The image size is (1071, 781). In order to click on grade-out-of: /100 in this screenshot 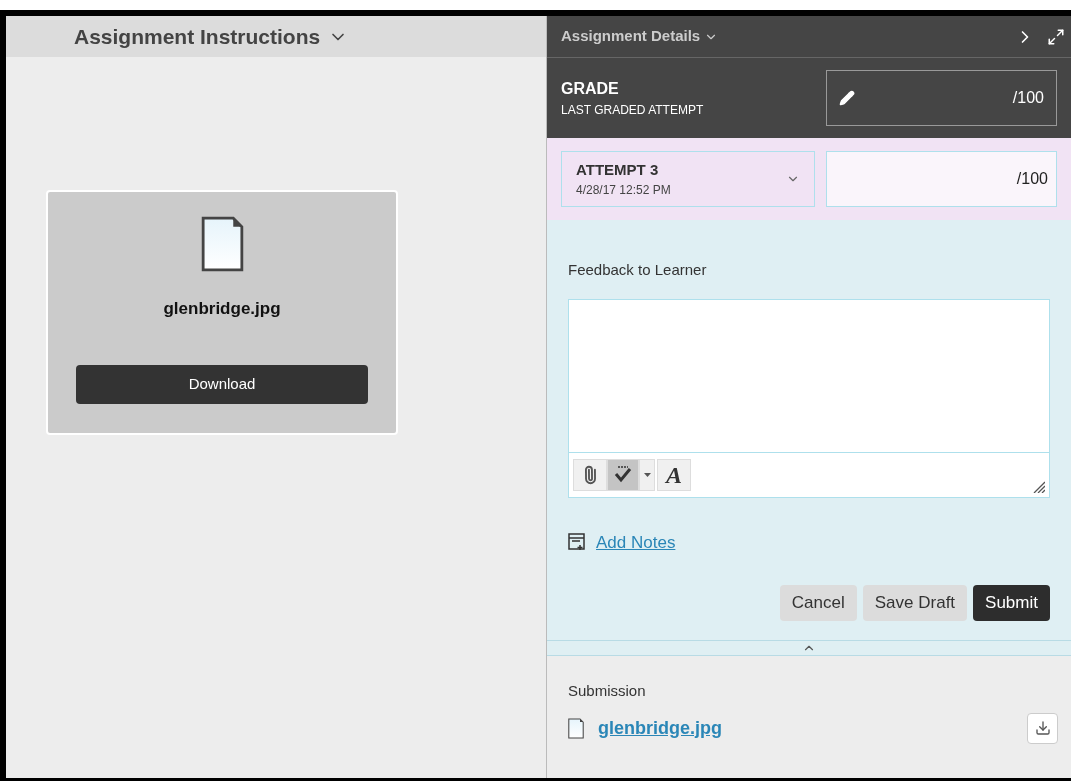, I will do `click(1028, 98)`.